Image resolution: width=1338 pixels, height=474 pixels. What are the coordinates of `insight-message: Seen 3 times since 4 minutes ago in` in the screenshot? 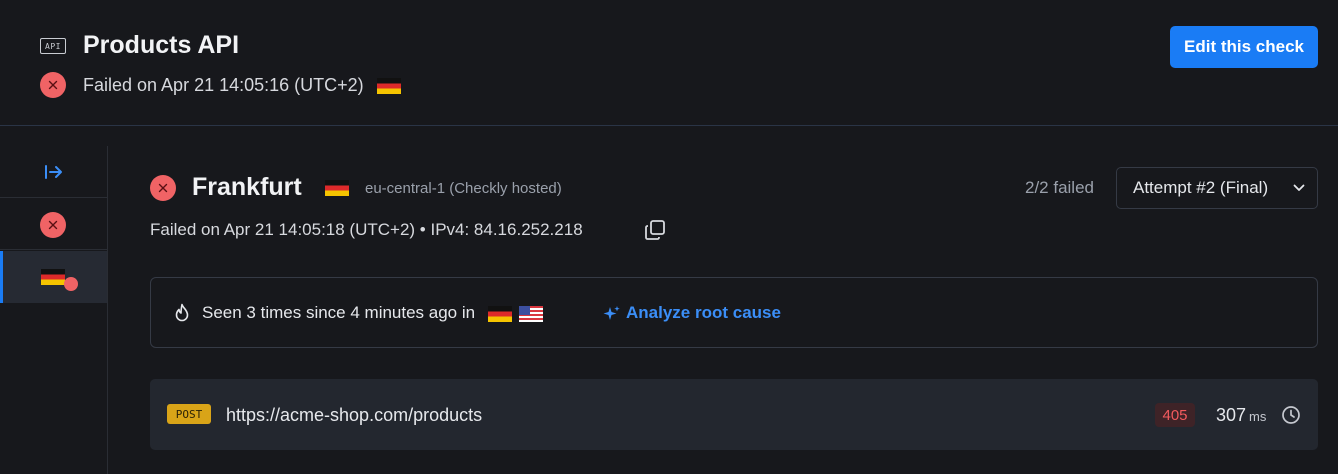 It's located at (339, 312).